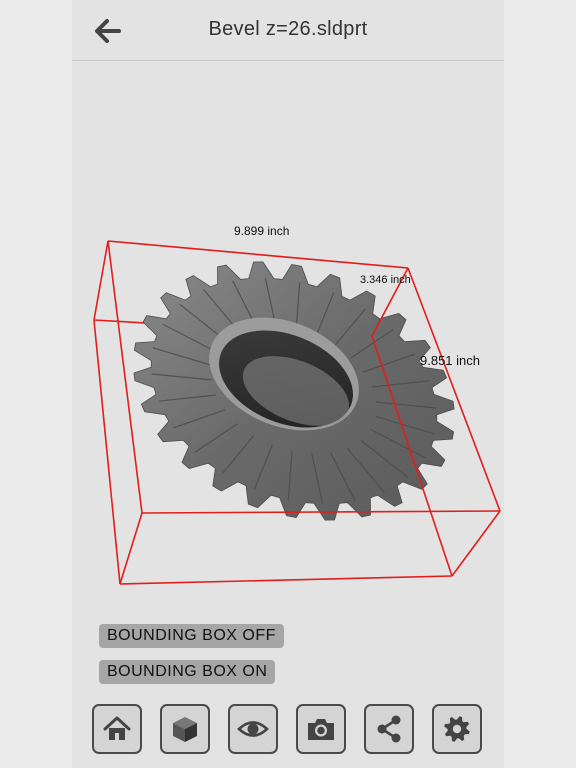 This screenshot has width=576, height=768. I want to click on share-icon, so click(389, 729).